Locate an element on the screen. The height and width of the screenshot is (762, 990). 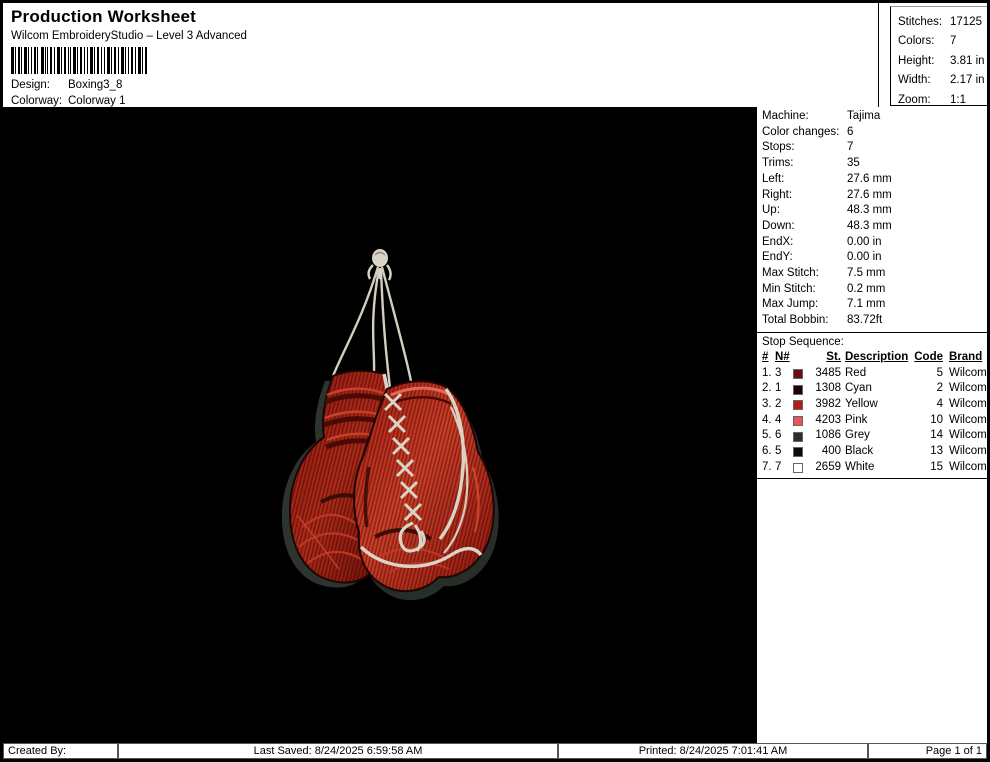
seq-description: White is located at coordinates (860, 466).